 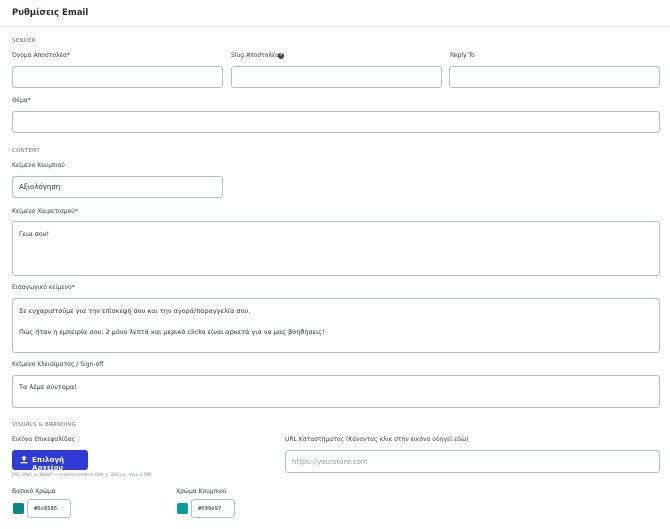 I want to click on greeting-textarea: Γεια σου!, so click(x=336, y=248).